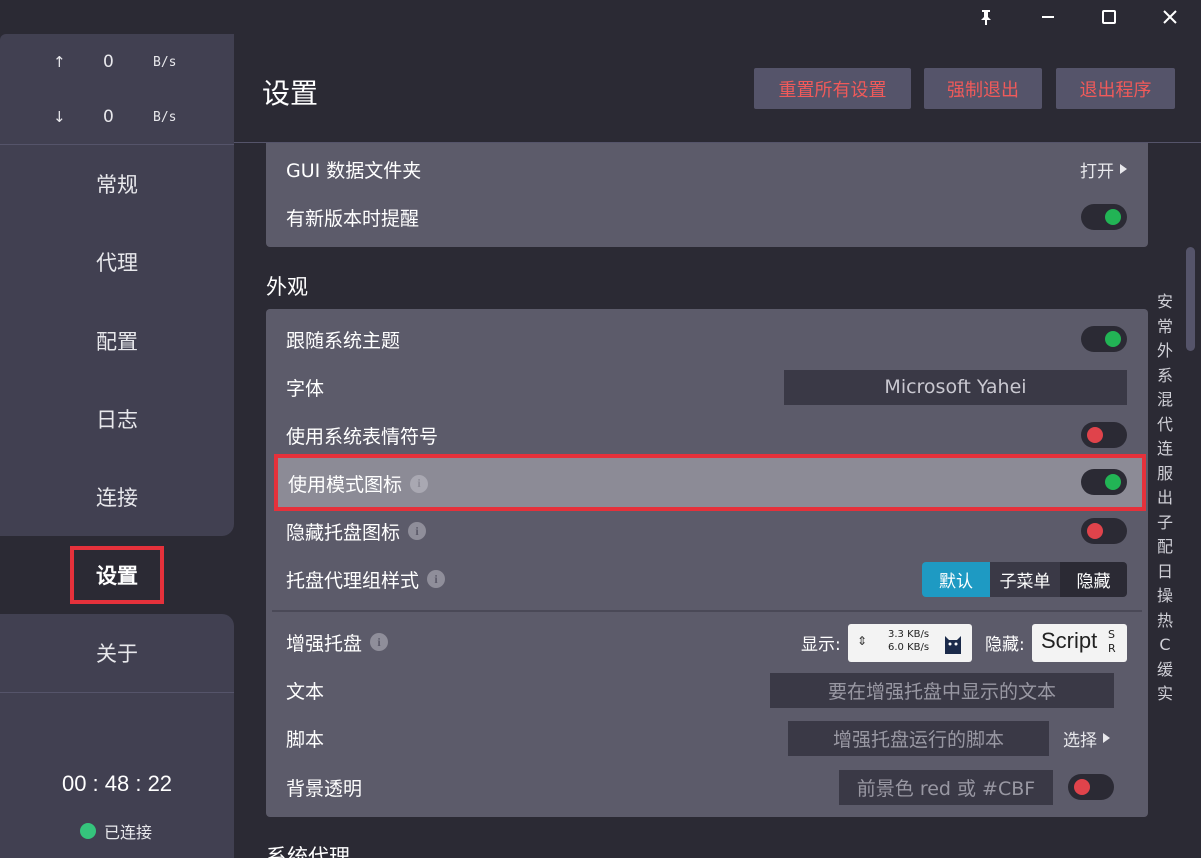 The image size is (1201, 858). What do you see at coordinates (707, 169) in the screenshot?
I see `gui-folder-row: GUI 数据文件夹 打开` at bounding box center [707, 169].